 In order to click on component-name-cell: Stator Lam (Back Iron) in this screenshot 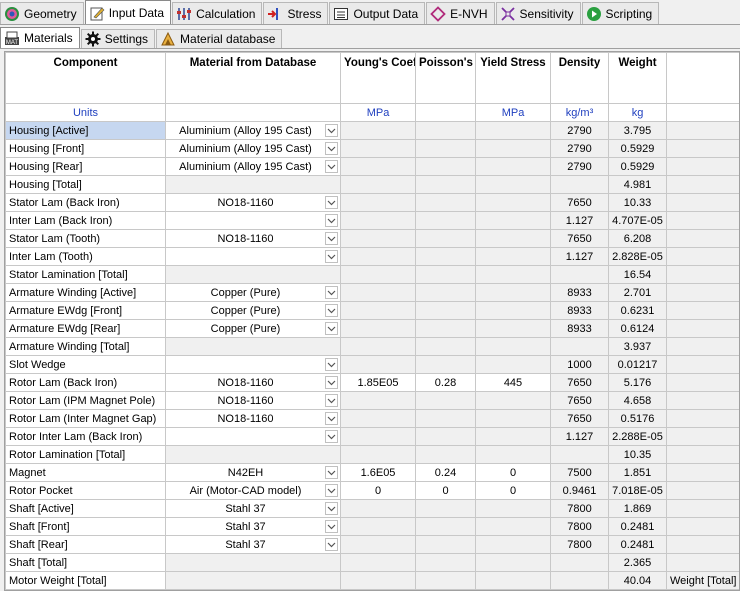, I will do `click(85, 202)`.